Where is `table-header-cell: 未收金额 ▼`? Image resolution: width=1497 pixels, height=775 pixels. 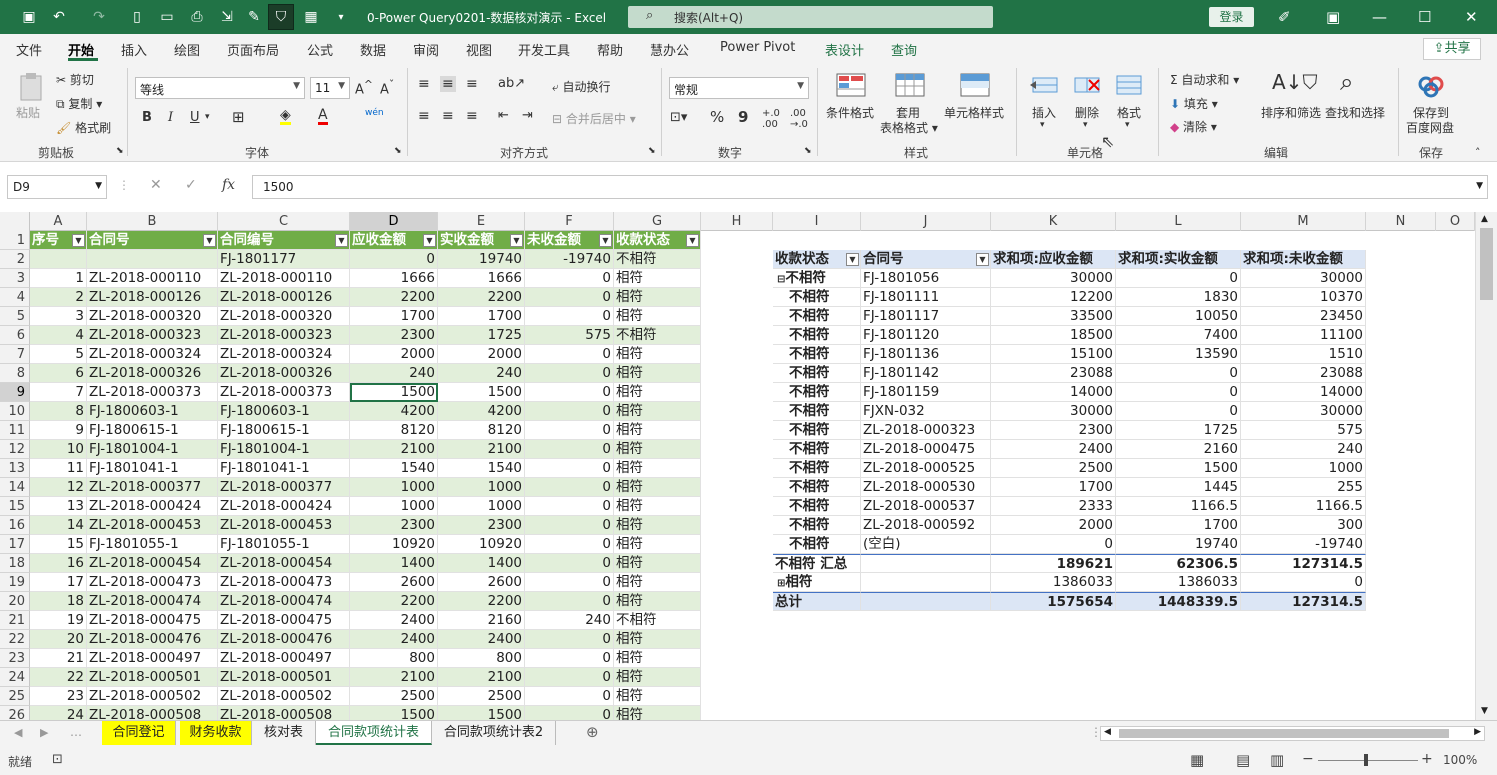 table-header-cell: 未收金额 ▼ is located at coordinates (569, 240).